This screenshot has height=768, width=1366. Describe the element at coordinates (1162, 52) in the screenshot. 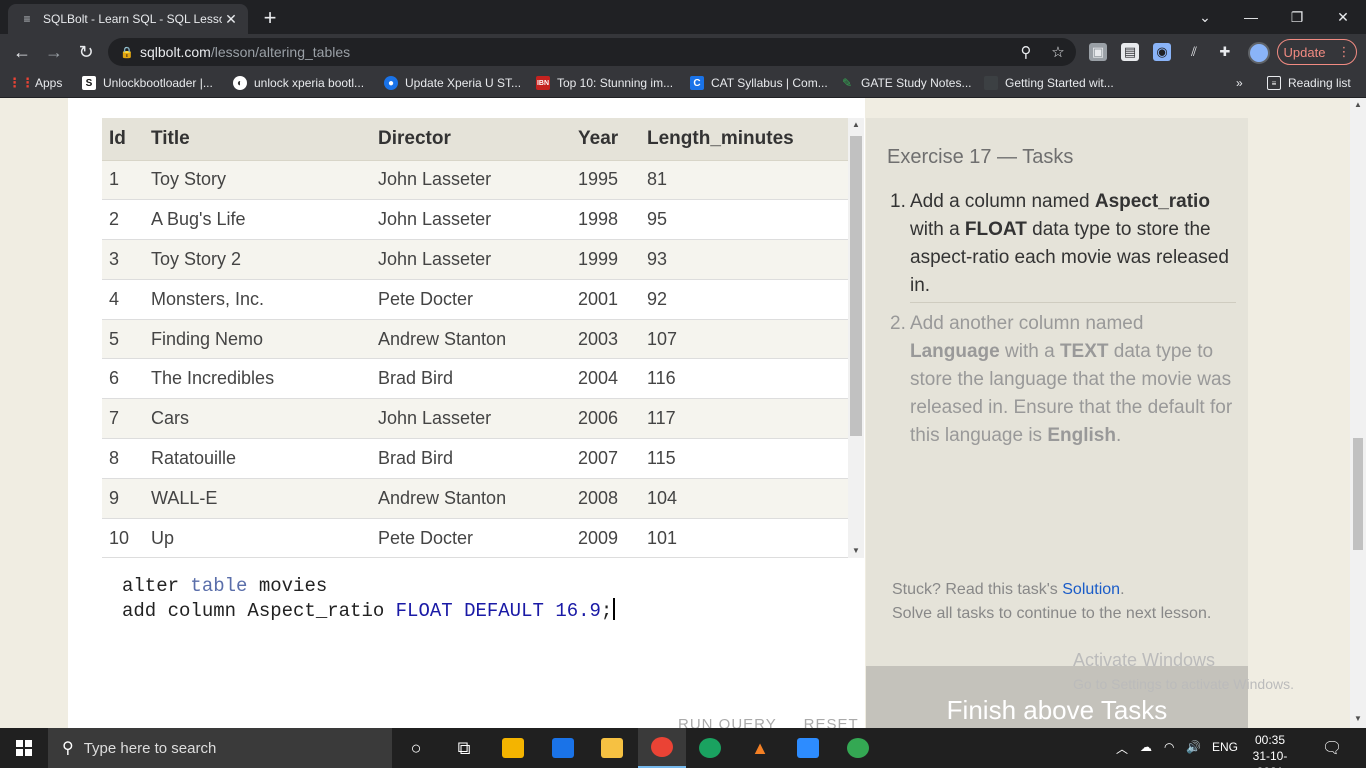

I see `extension-camera-icon: ◉` at that location.